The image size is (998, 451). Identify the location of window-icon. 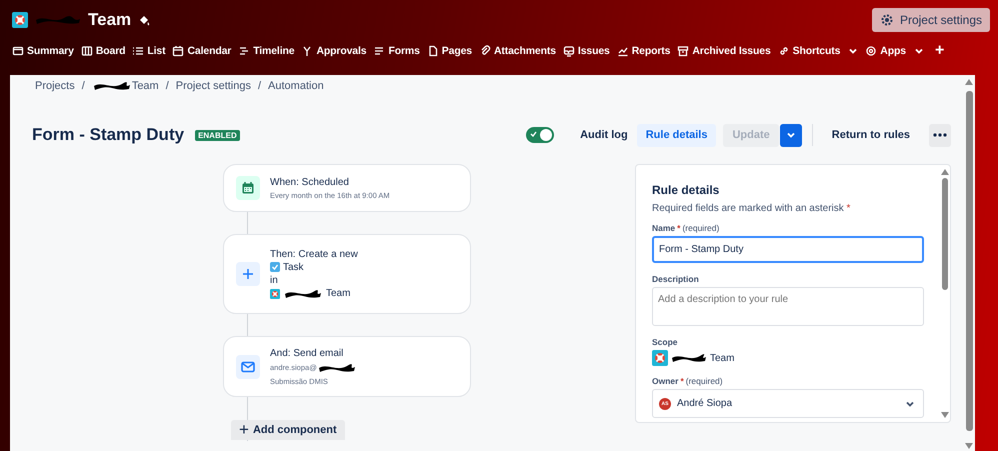
(18, 51).